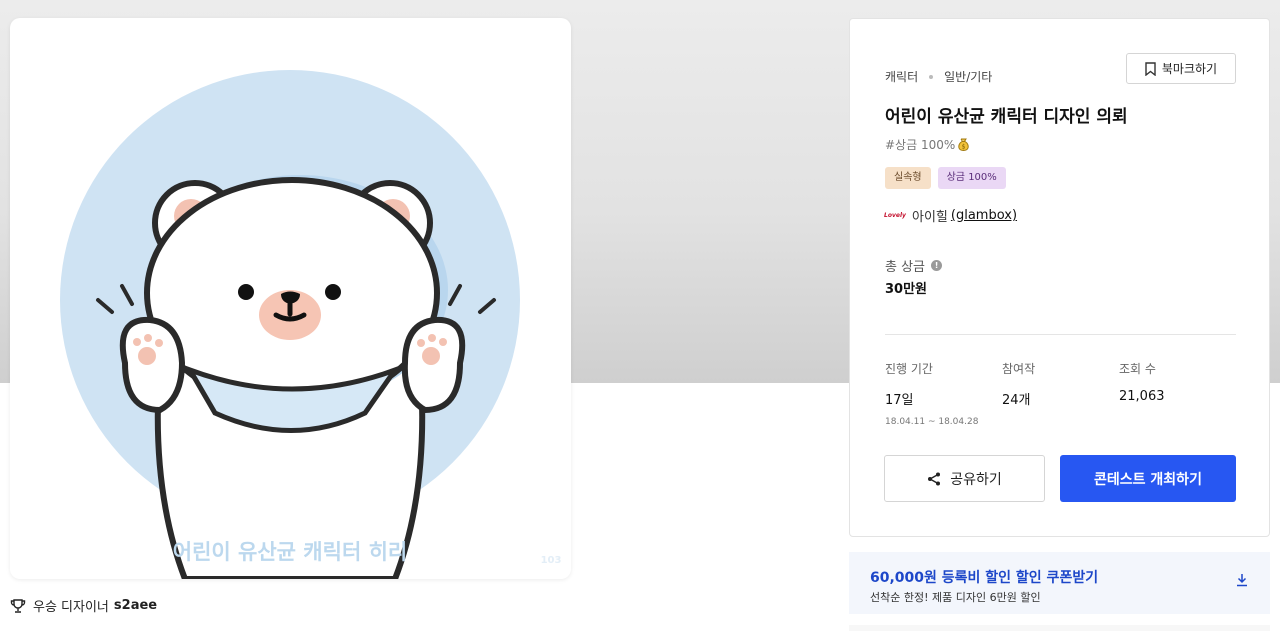 This screenshot has width=1280, height=631. Describe the element at coordinates (955, 597) in the screenshot. I see `coupon-subtitle: 선착순 한정! 제품 디자인 6만원 할인` at that location.